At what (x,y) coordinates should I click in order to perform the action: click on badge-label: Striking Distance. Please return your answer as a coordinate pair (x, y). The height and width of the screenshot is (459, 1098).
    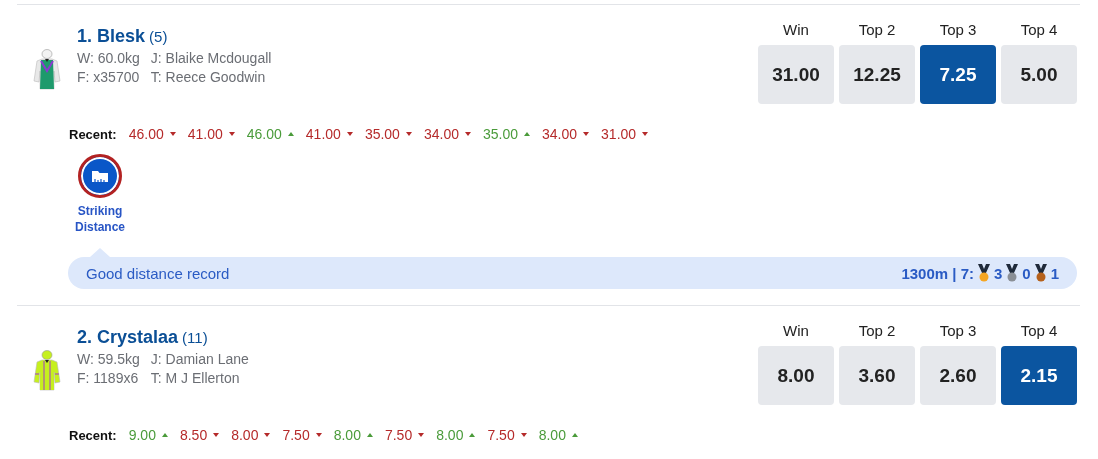
    Looking at the image, I should click on (100, 219).